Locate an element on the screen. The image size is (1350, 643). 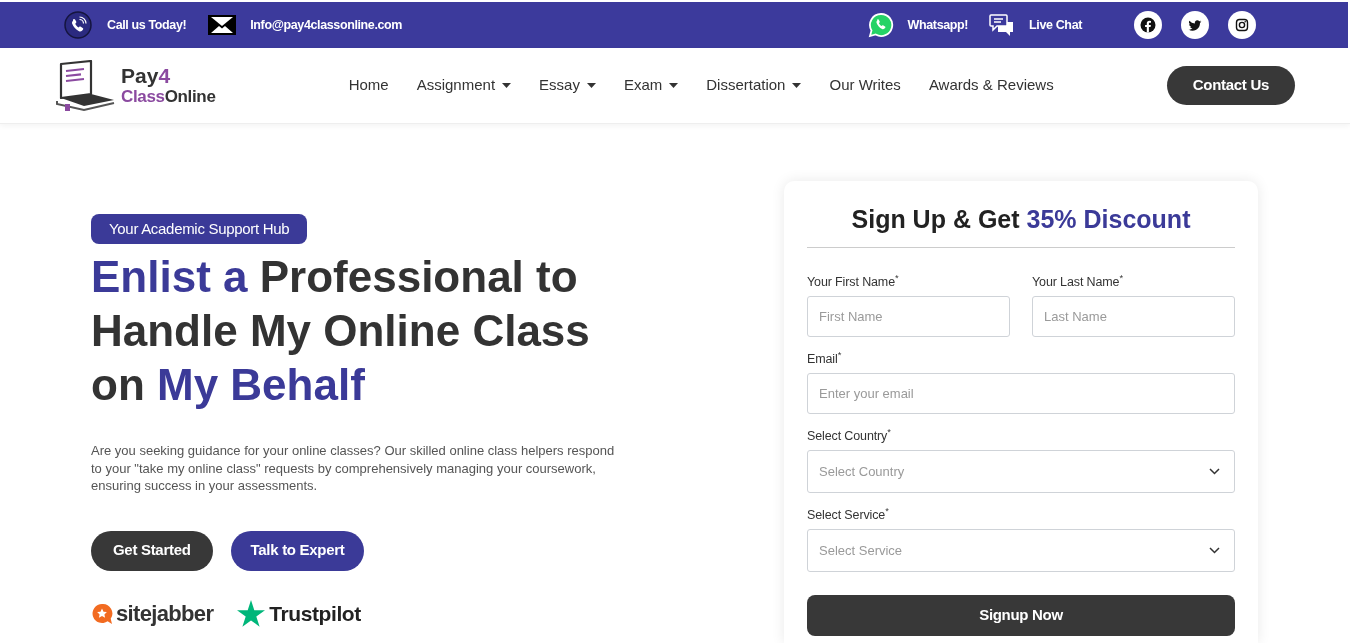
hero-badge: Your Academic Support Hub is located at coordinates (199, 229).